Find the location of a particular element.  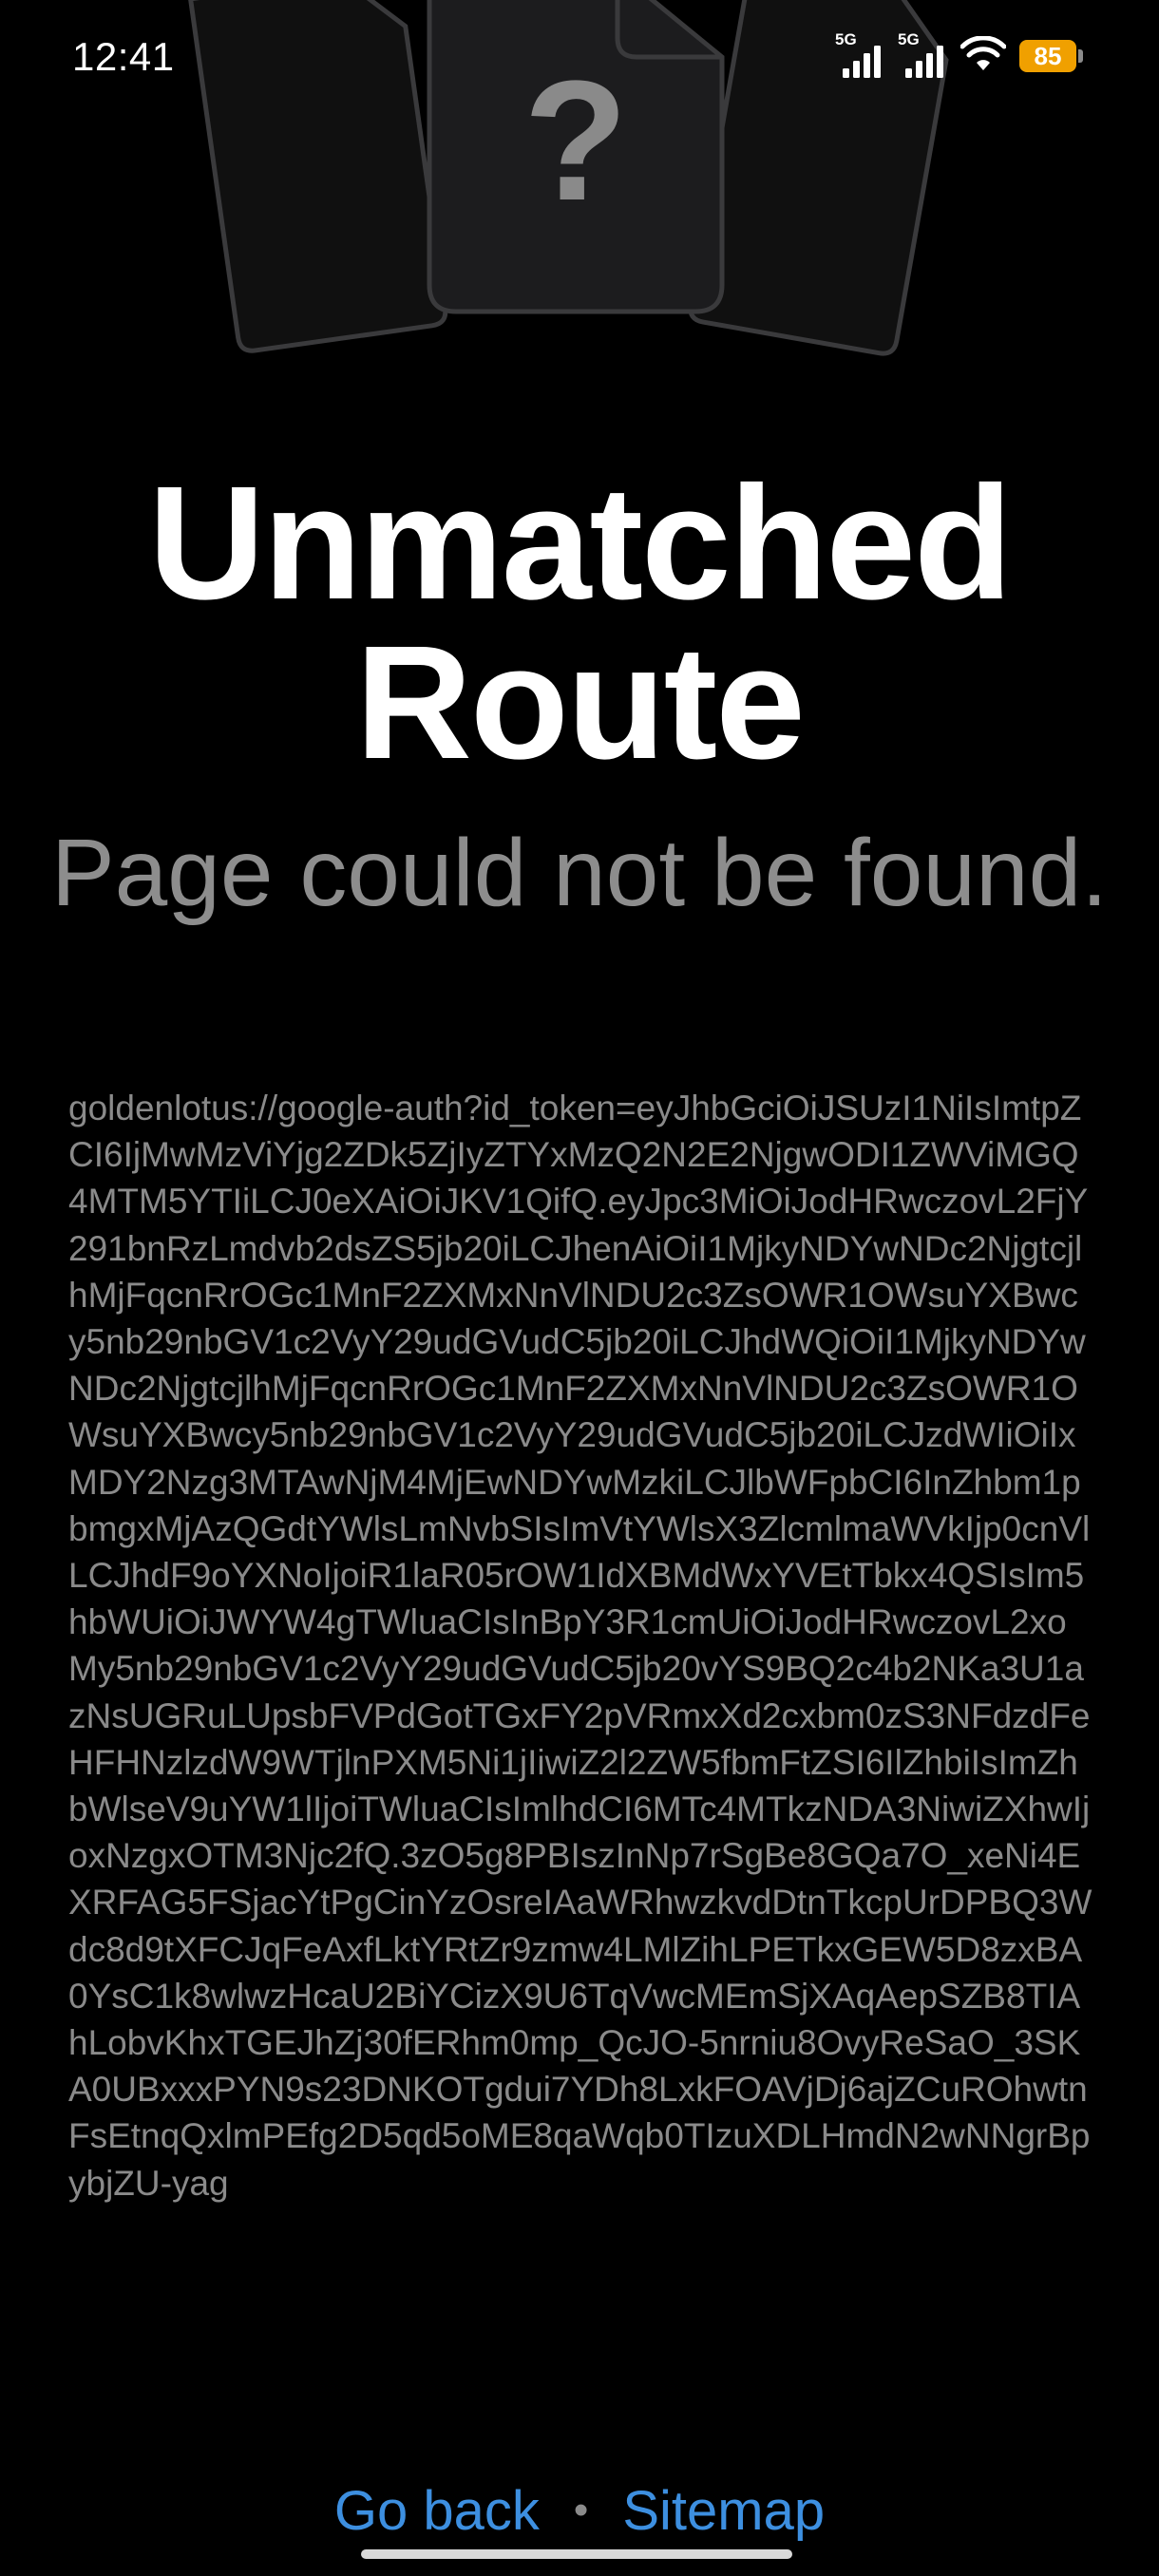

page-title: Unmatched Route is located at coordinates (580, 623).